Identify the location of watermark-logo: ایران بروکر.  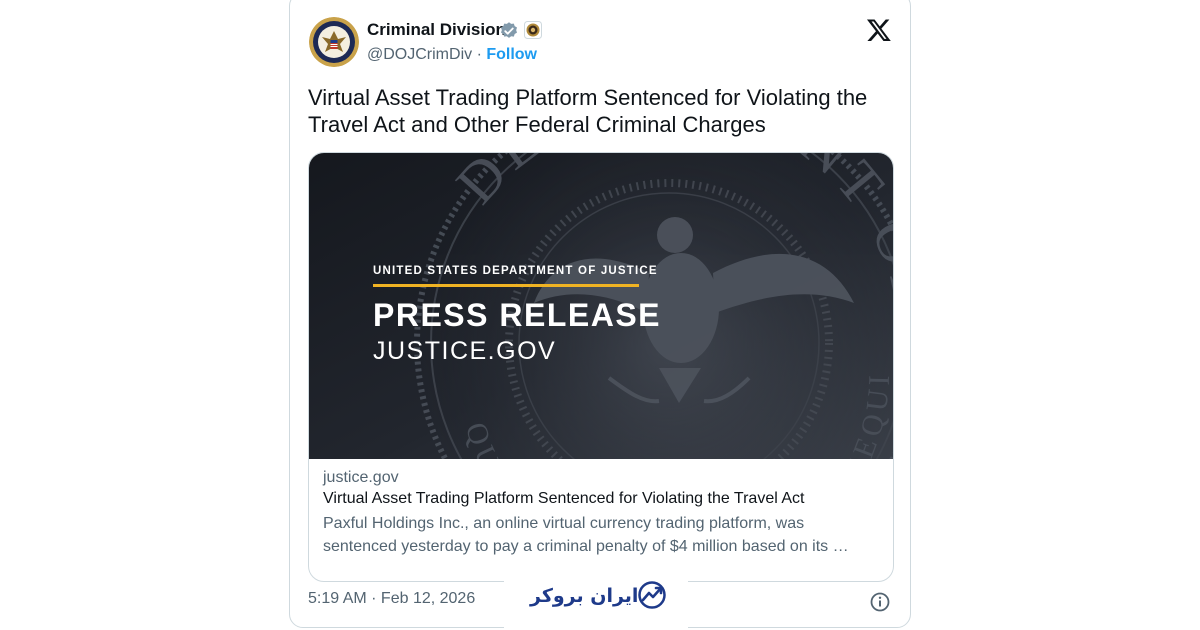
(597, 595).